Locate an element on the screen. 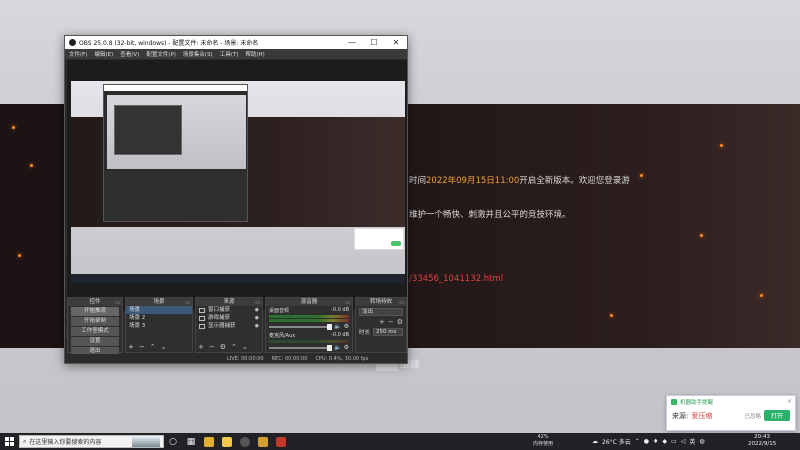  banner-link: /33456_1041132.html is located at coordinates (456, 279).